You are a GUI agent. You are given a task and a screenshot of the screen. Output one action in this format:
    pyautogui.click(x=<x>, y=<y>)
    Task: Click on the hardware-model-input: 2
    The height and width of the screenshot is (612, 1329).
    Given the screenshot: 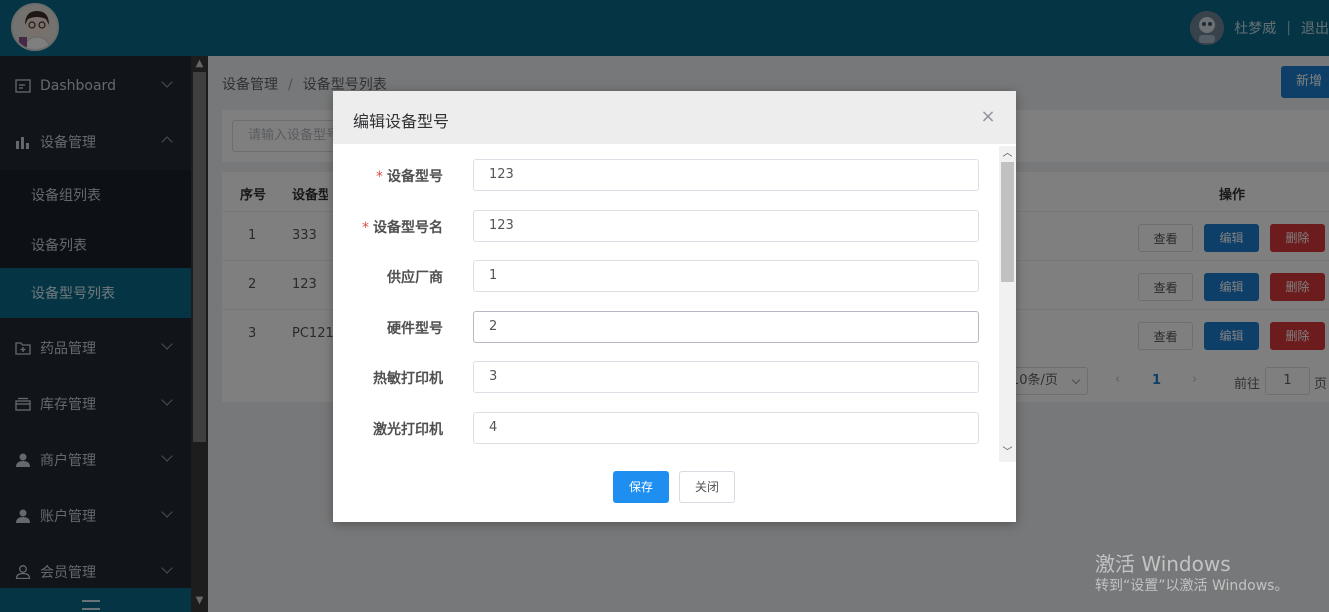 What is the action you would take?
    pyautogui.click(x=726, y=327)
    